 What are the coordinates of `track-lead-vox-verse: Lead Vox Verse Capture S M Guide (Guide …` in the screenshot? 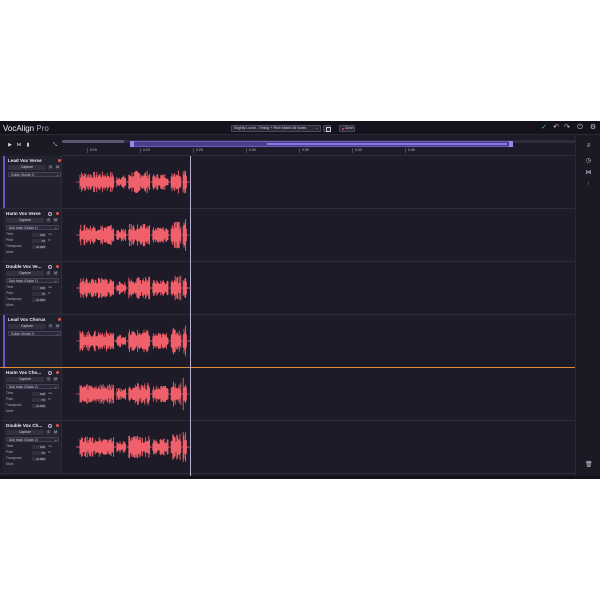 It's located at (287, 182).